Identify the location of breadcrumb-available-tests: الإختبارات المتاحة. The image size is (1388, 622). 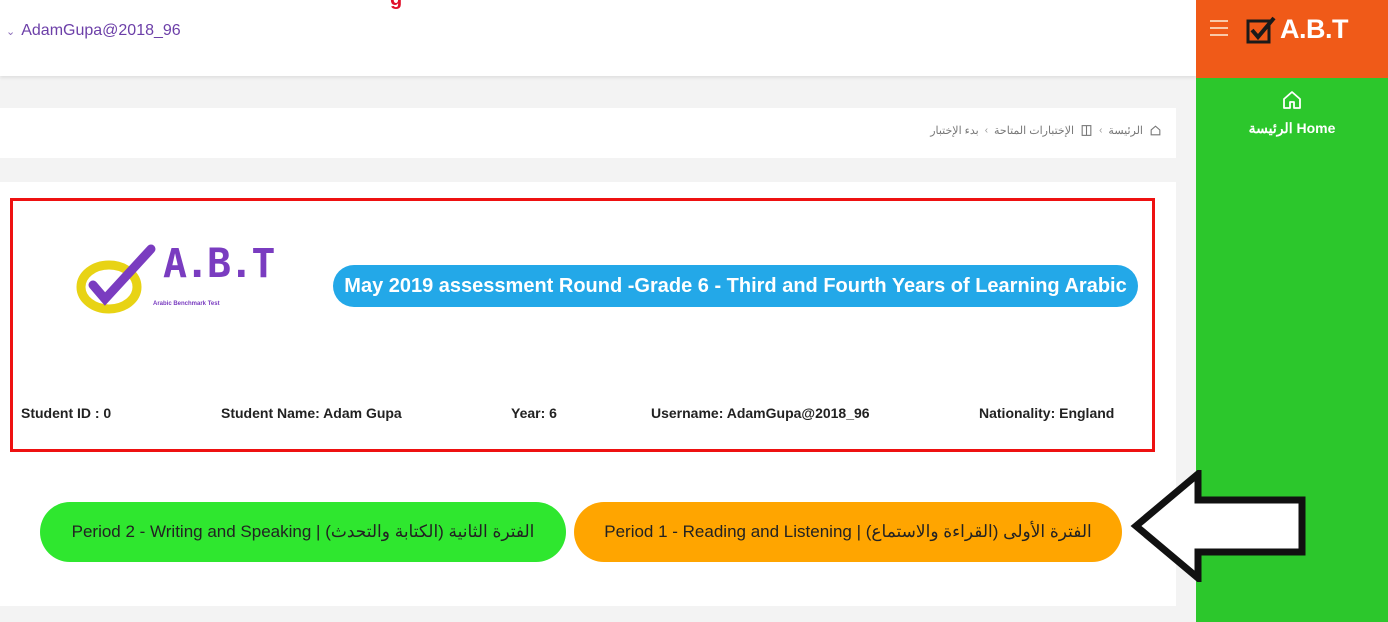
(1034, 130).